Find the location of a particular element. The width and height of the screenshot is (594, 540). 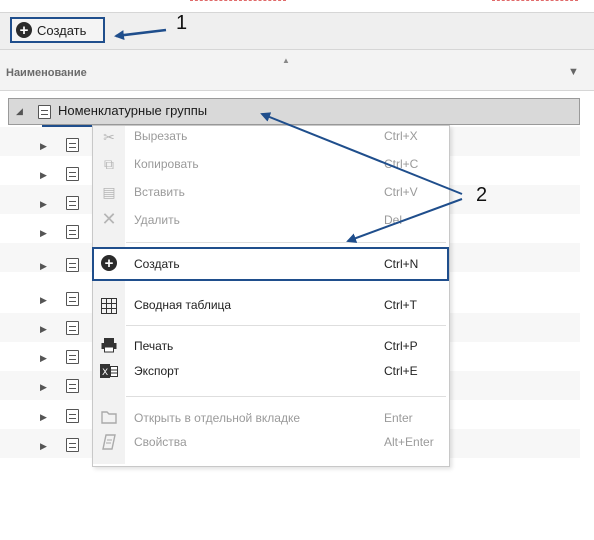

printer-icon is located at coordinates (109, 345).